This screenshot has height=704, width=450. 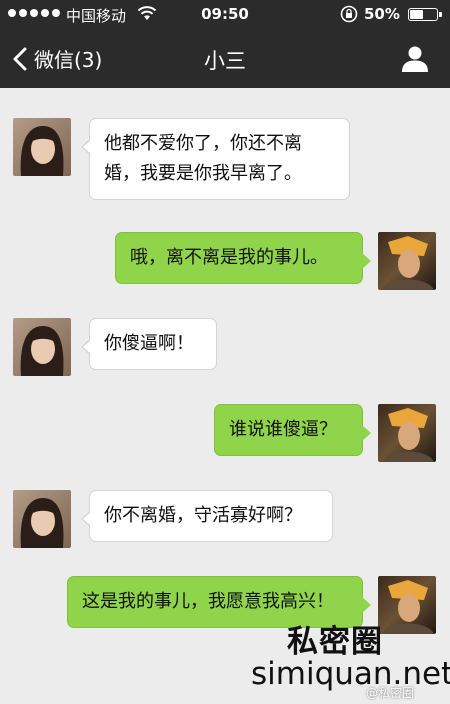 I want to click on nav-bar: 微信(3) 小三, so click(x=225, y=59).